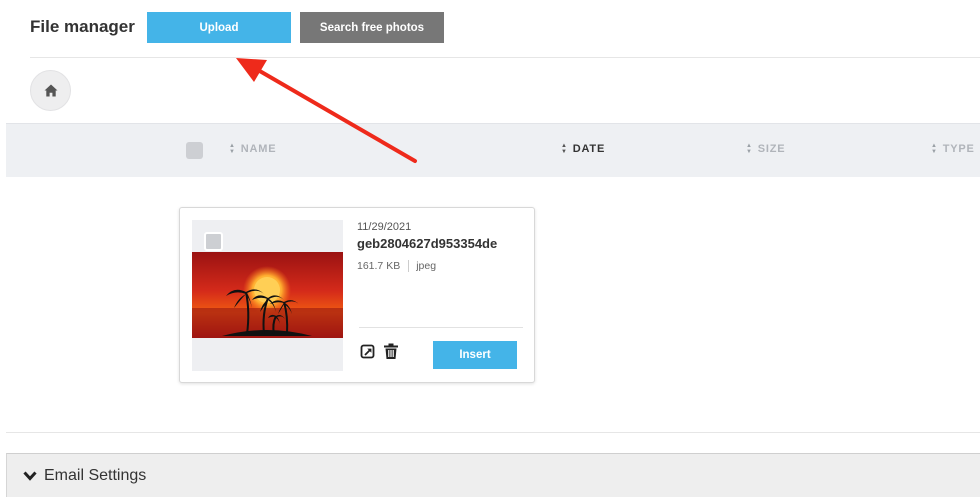 The height and width of the screenshot is (497, 980). I want to click on search-free-photos-button: Search free photos, so click(372, 27).